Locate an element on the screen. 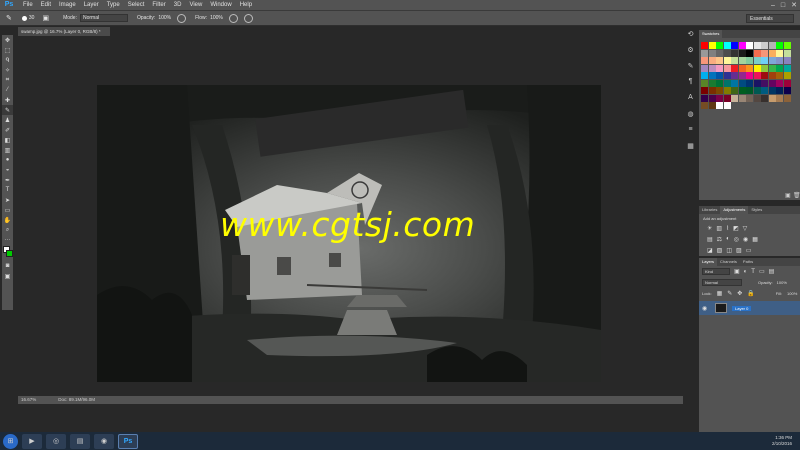 The image size is (800, 450). color-lookup-icon: ▦ is located at coordinates (755, 239).